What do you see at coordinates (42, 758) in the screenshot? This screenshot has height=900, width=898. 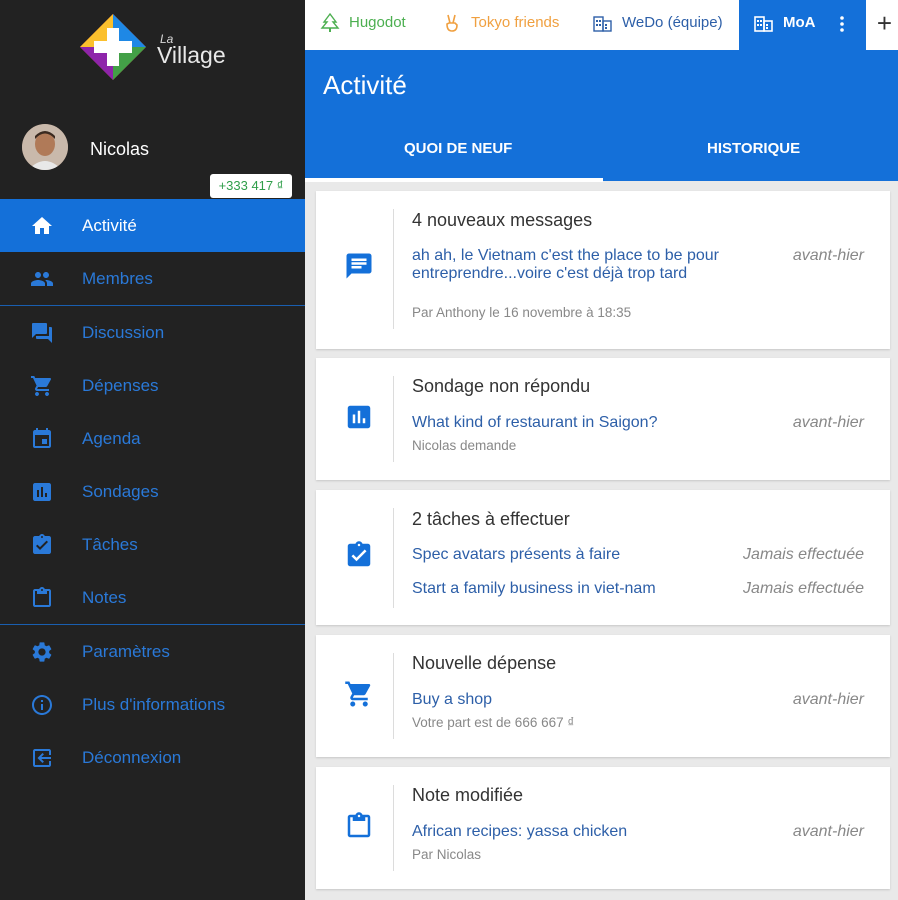 I see `logout-icon` at bounding box center [42, 758].